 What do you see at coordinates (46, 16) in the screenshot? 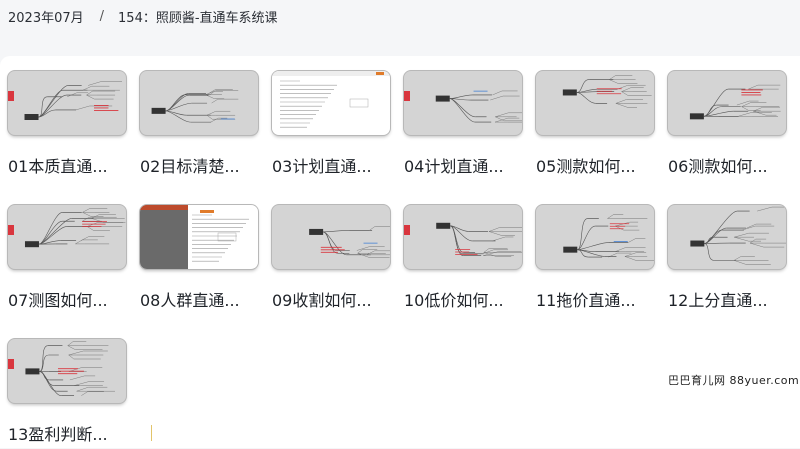
I see `breadcrumb-folder-link: 2023年07月` at bounding box center [46, 16].